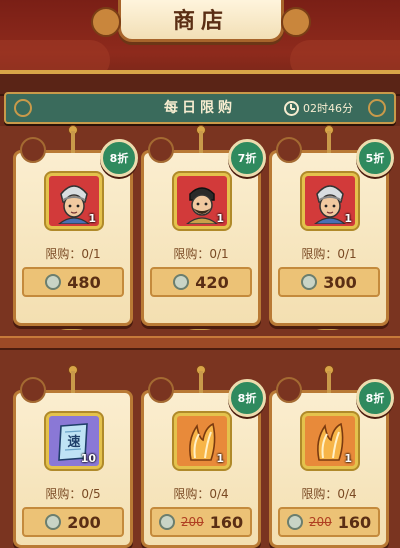 This screenshot has height=548, width=400. Describe the element at coordinates (84, 282) in the screenshot. I see `price-value: 480` at that location.